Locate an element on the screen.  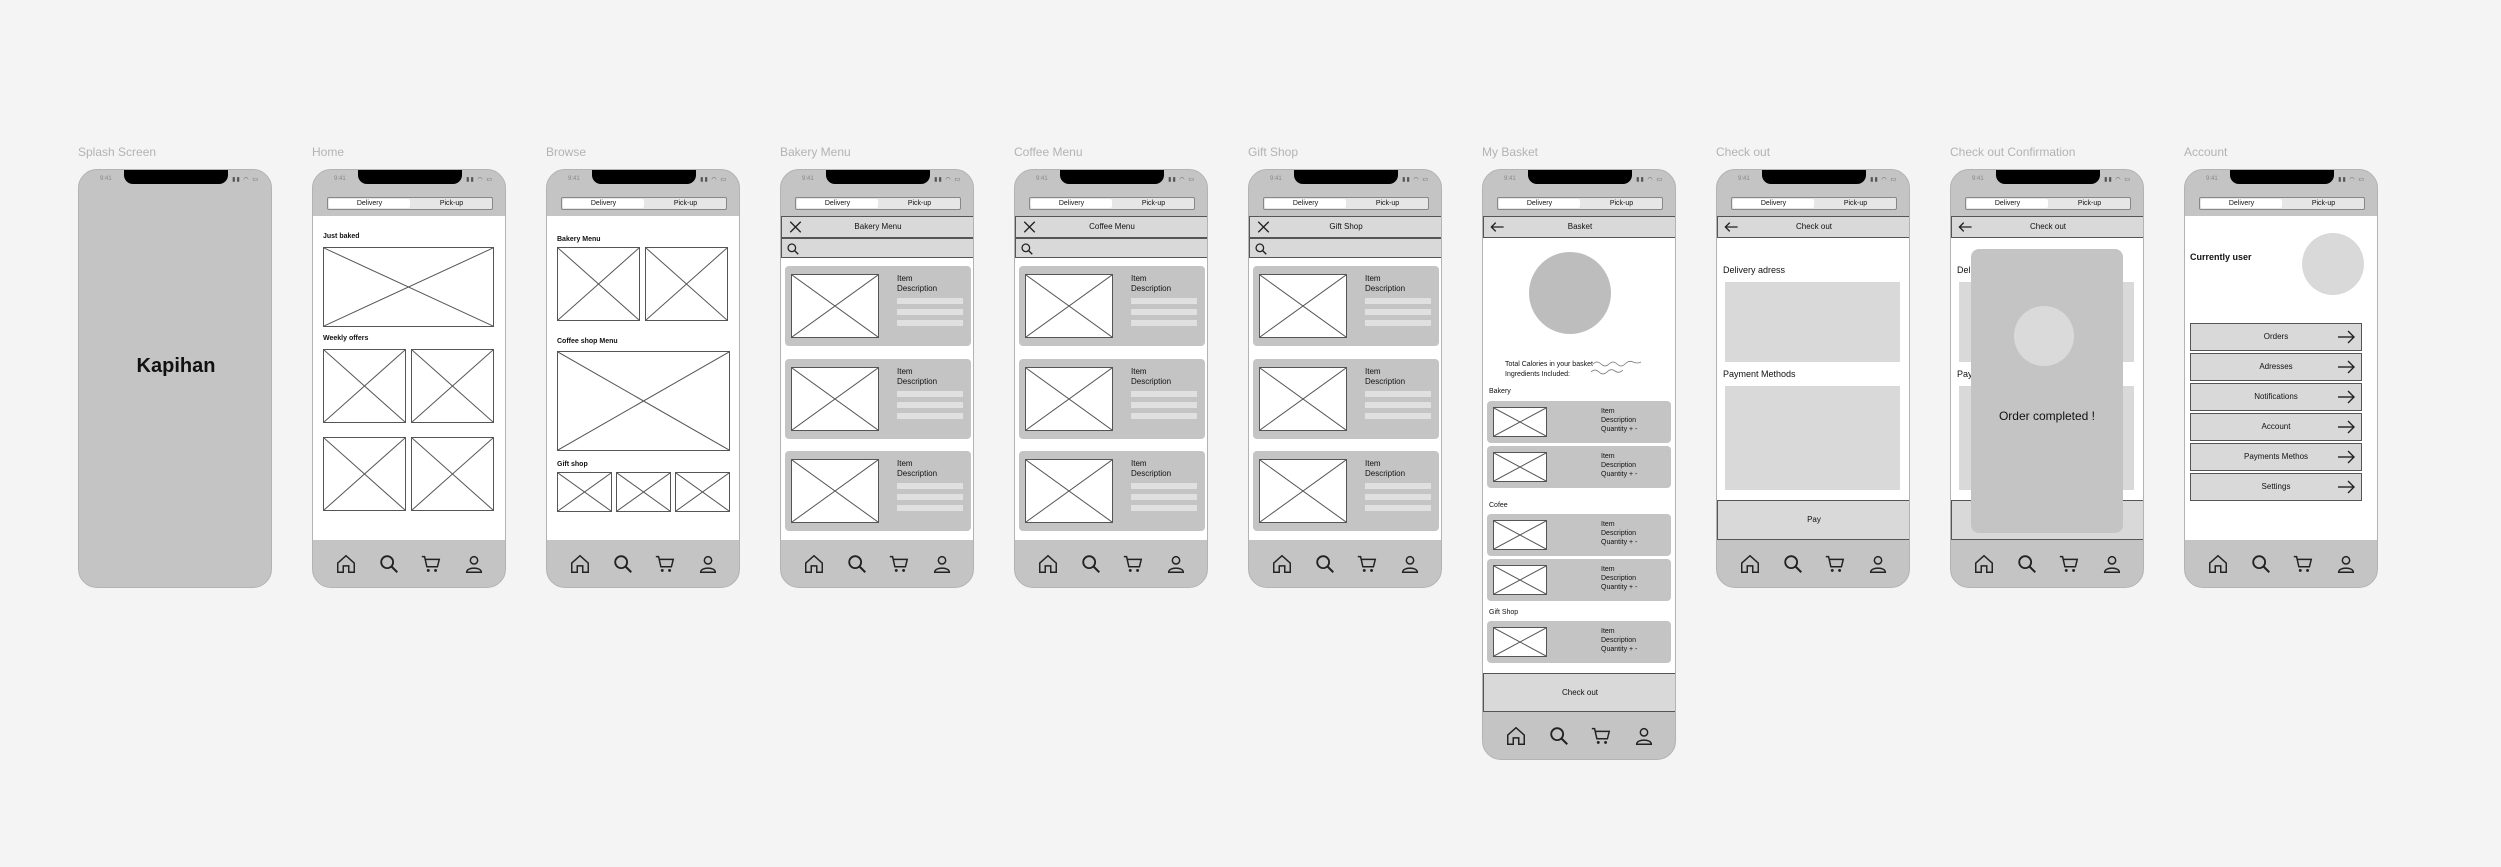
pay-button: Pay is located at coordinates (1813, 520).